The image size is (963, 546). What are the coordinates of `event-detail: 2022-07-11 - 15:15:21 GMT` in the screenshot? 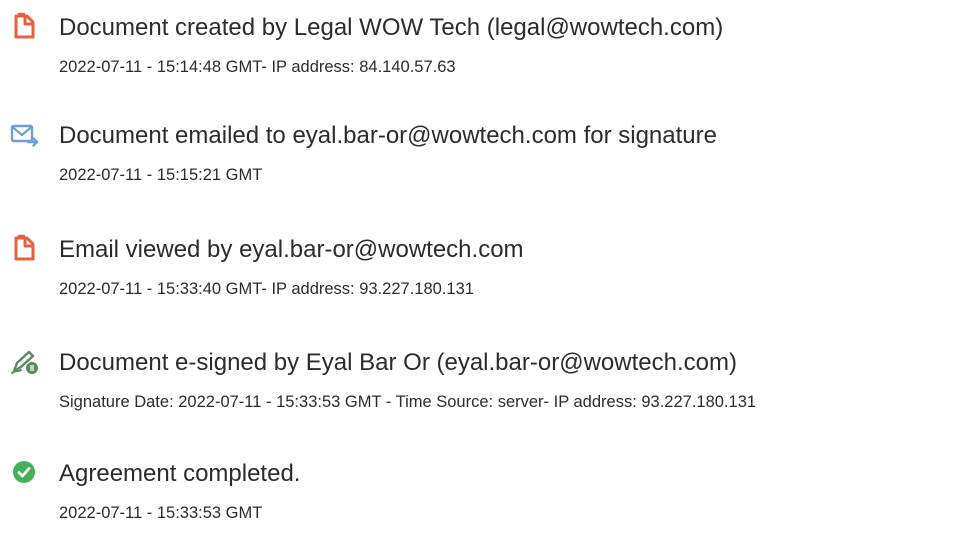 It's located at (161, 175).